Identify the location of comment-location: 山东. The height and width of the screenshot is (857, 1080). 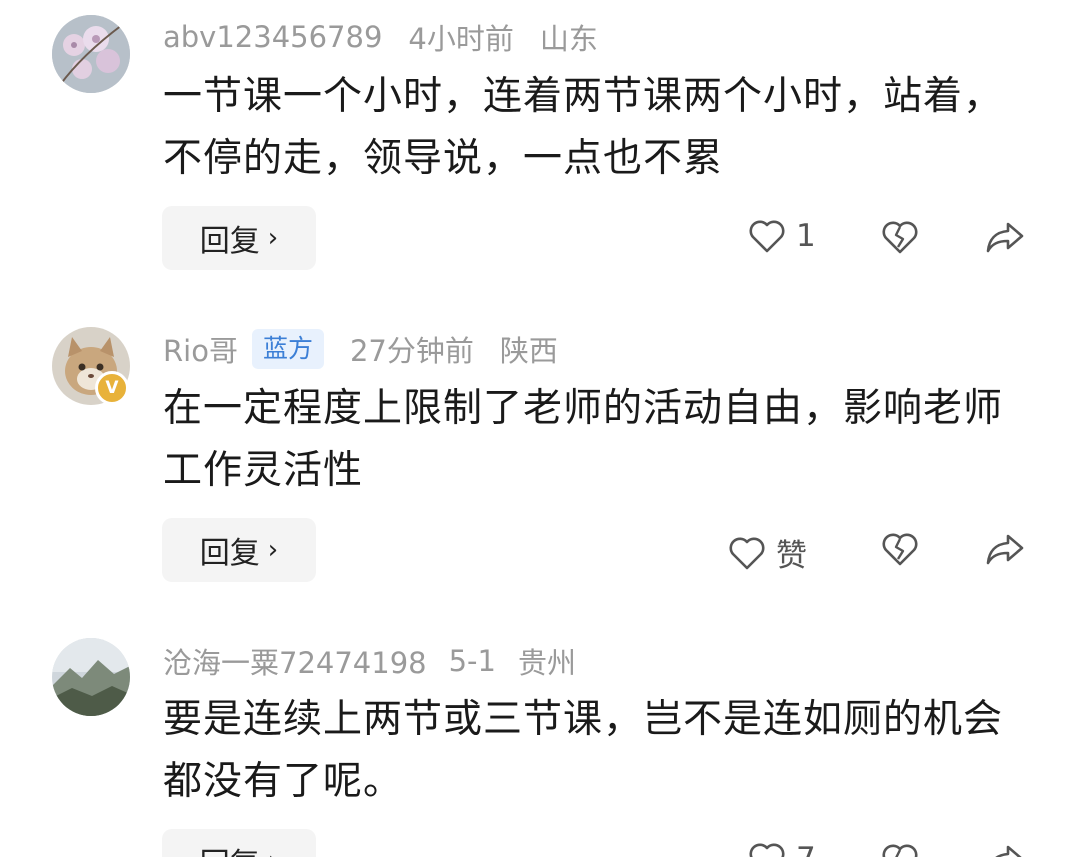
(568, 39).